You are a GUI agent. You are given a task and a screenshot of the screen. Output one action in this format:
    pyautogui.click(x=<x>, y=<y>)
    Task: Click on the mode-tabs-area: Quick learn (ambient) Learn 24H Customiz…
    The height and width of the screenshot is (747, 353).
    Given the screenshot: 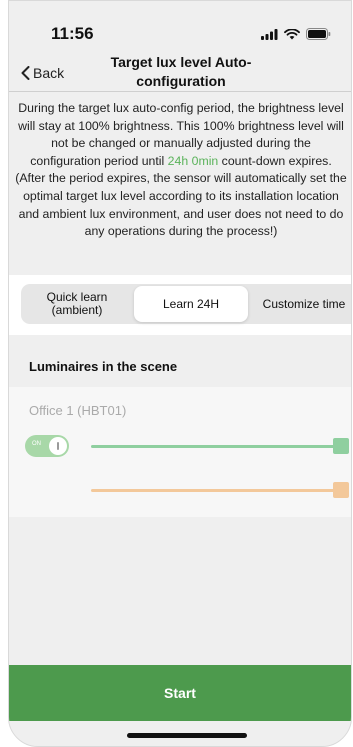 What is the action you would take?
    pyautogui.click(x=180, y=305)
    